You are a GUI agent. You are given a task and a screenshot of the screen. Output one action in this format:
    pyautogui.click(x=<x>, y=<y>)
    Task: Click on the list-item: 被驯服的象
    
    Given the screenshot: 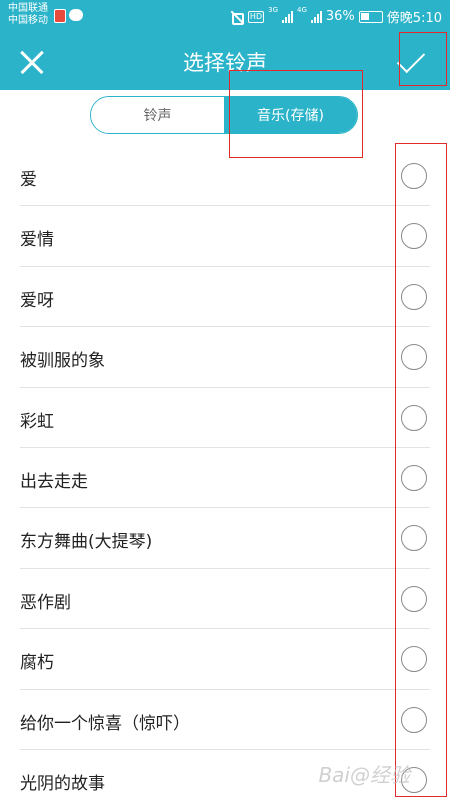 What is the action you would take?
    pyautogui.click(x=225, y=357)
    